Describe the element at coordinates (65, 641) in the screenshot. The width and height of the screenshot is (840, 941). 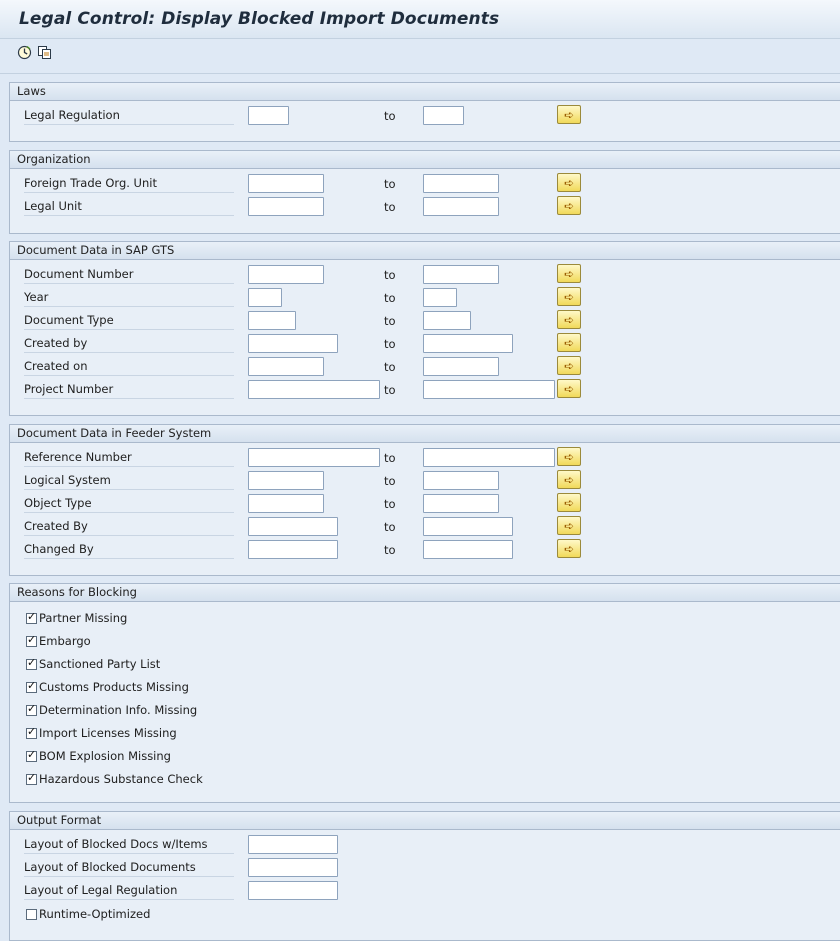
I see `checkbox-label: Embargo` at that location.